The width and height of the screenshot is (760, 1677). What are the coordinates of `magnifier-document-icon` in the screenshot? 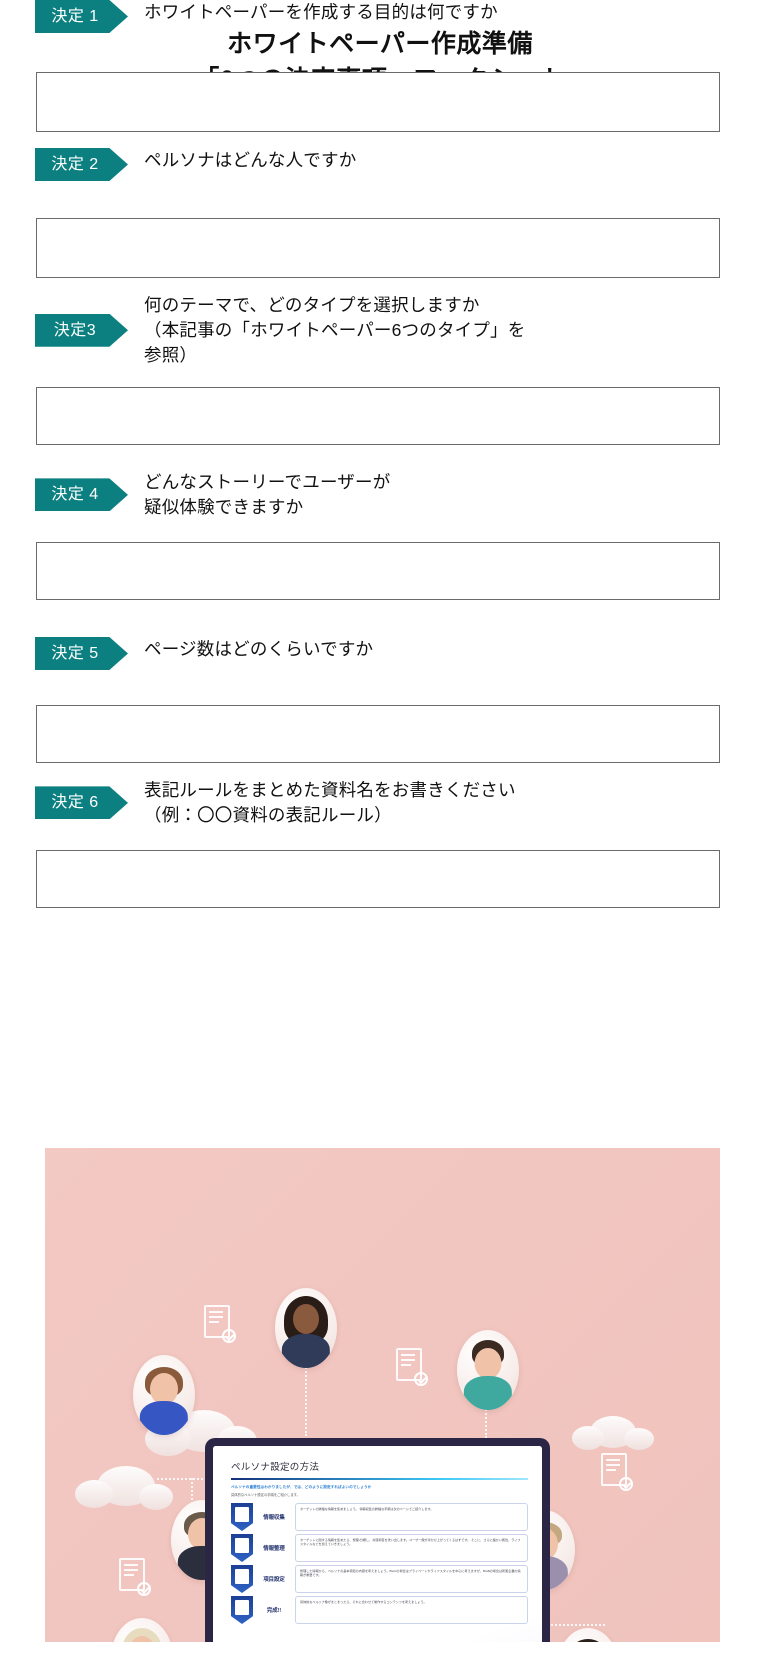 It's located at (242, 1517).